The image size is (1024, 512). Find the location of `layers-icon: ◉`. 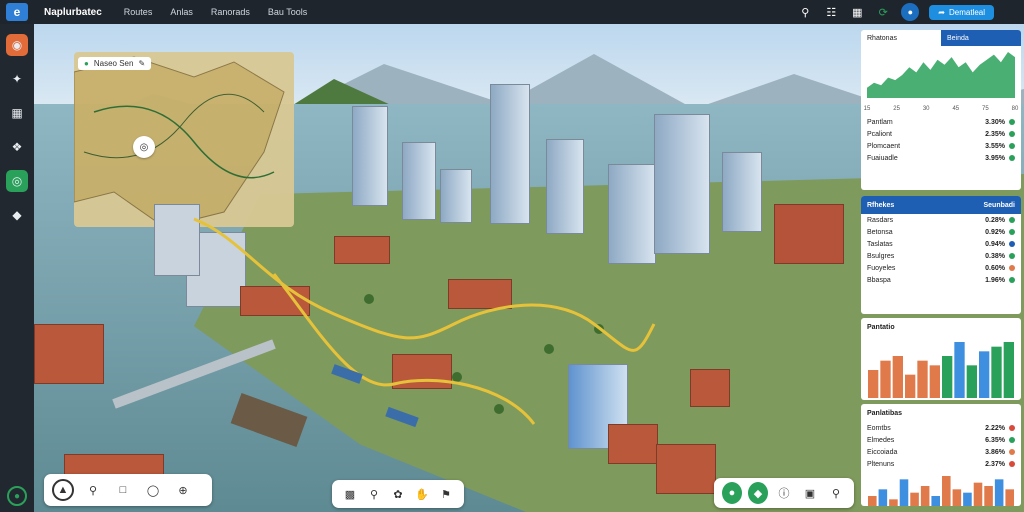

layers-icon: ◉ is located at coordinates (17, 45).